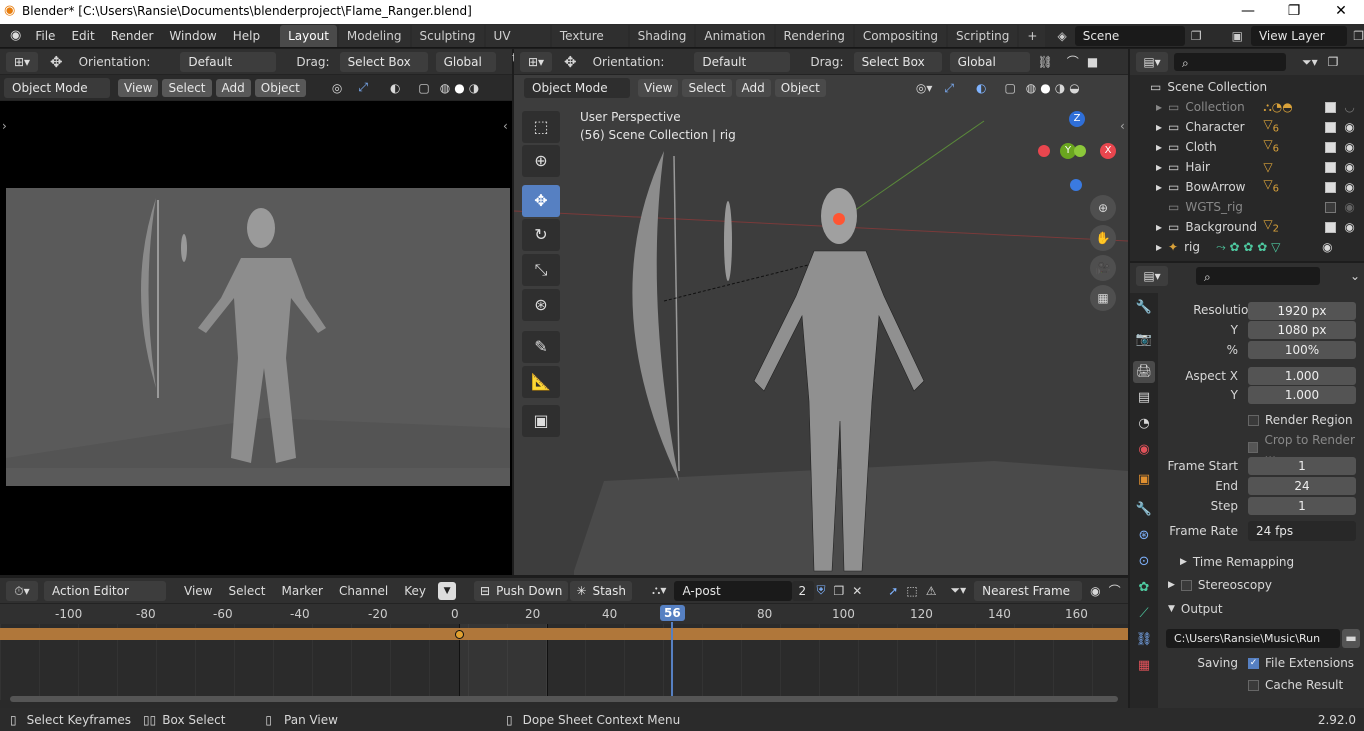 Image resolution: width=1364 pixels, height=731 pixels. Describe the element at coordinates (1349, 107) in the screenshot. I see `eye-icon: ◡` at that location.